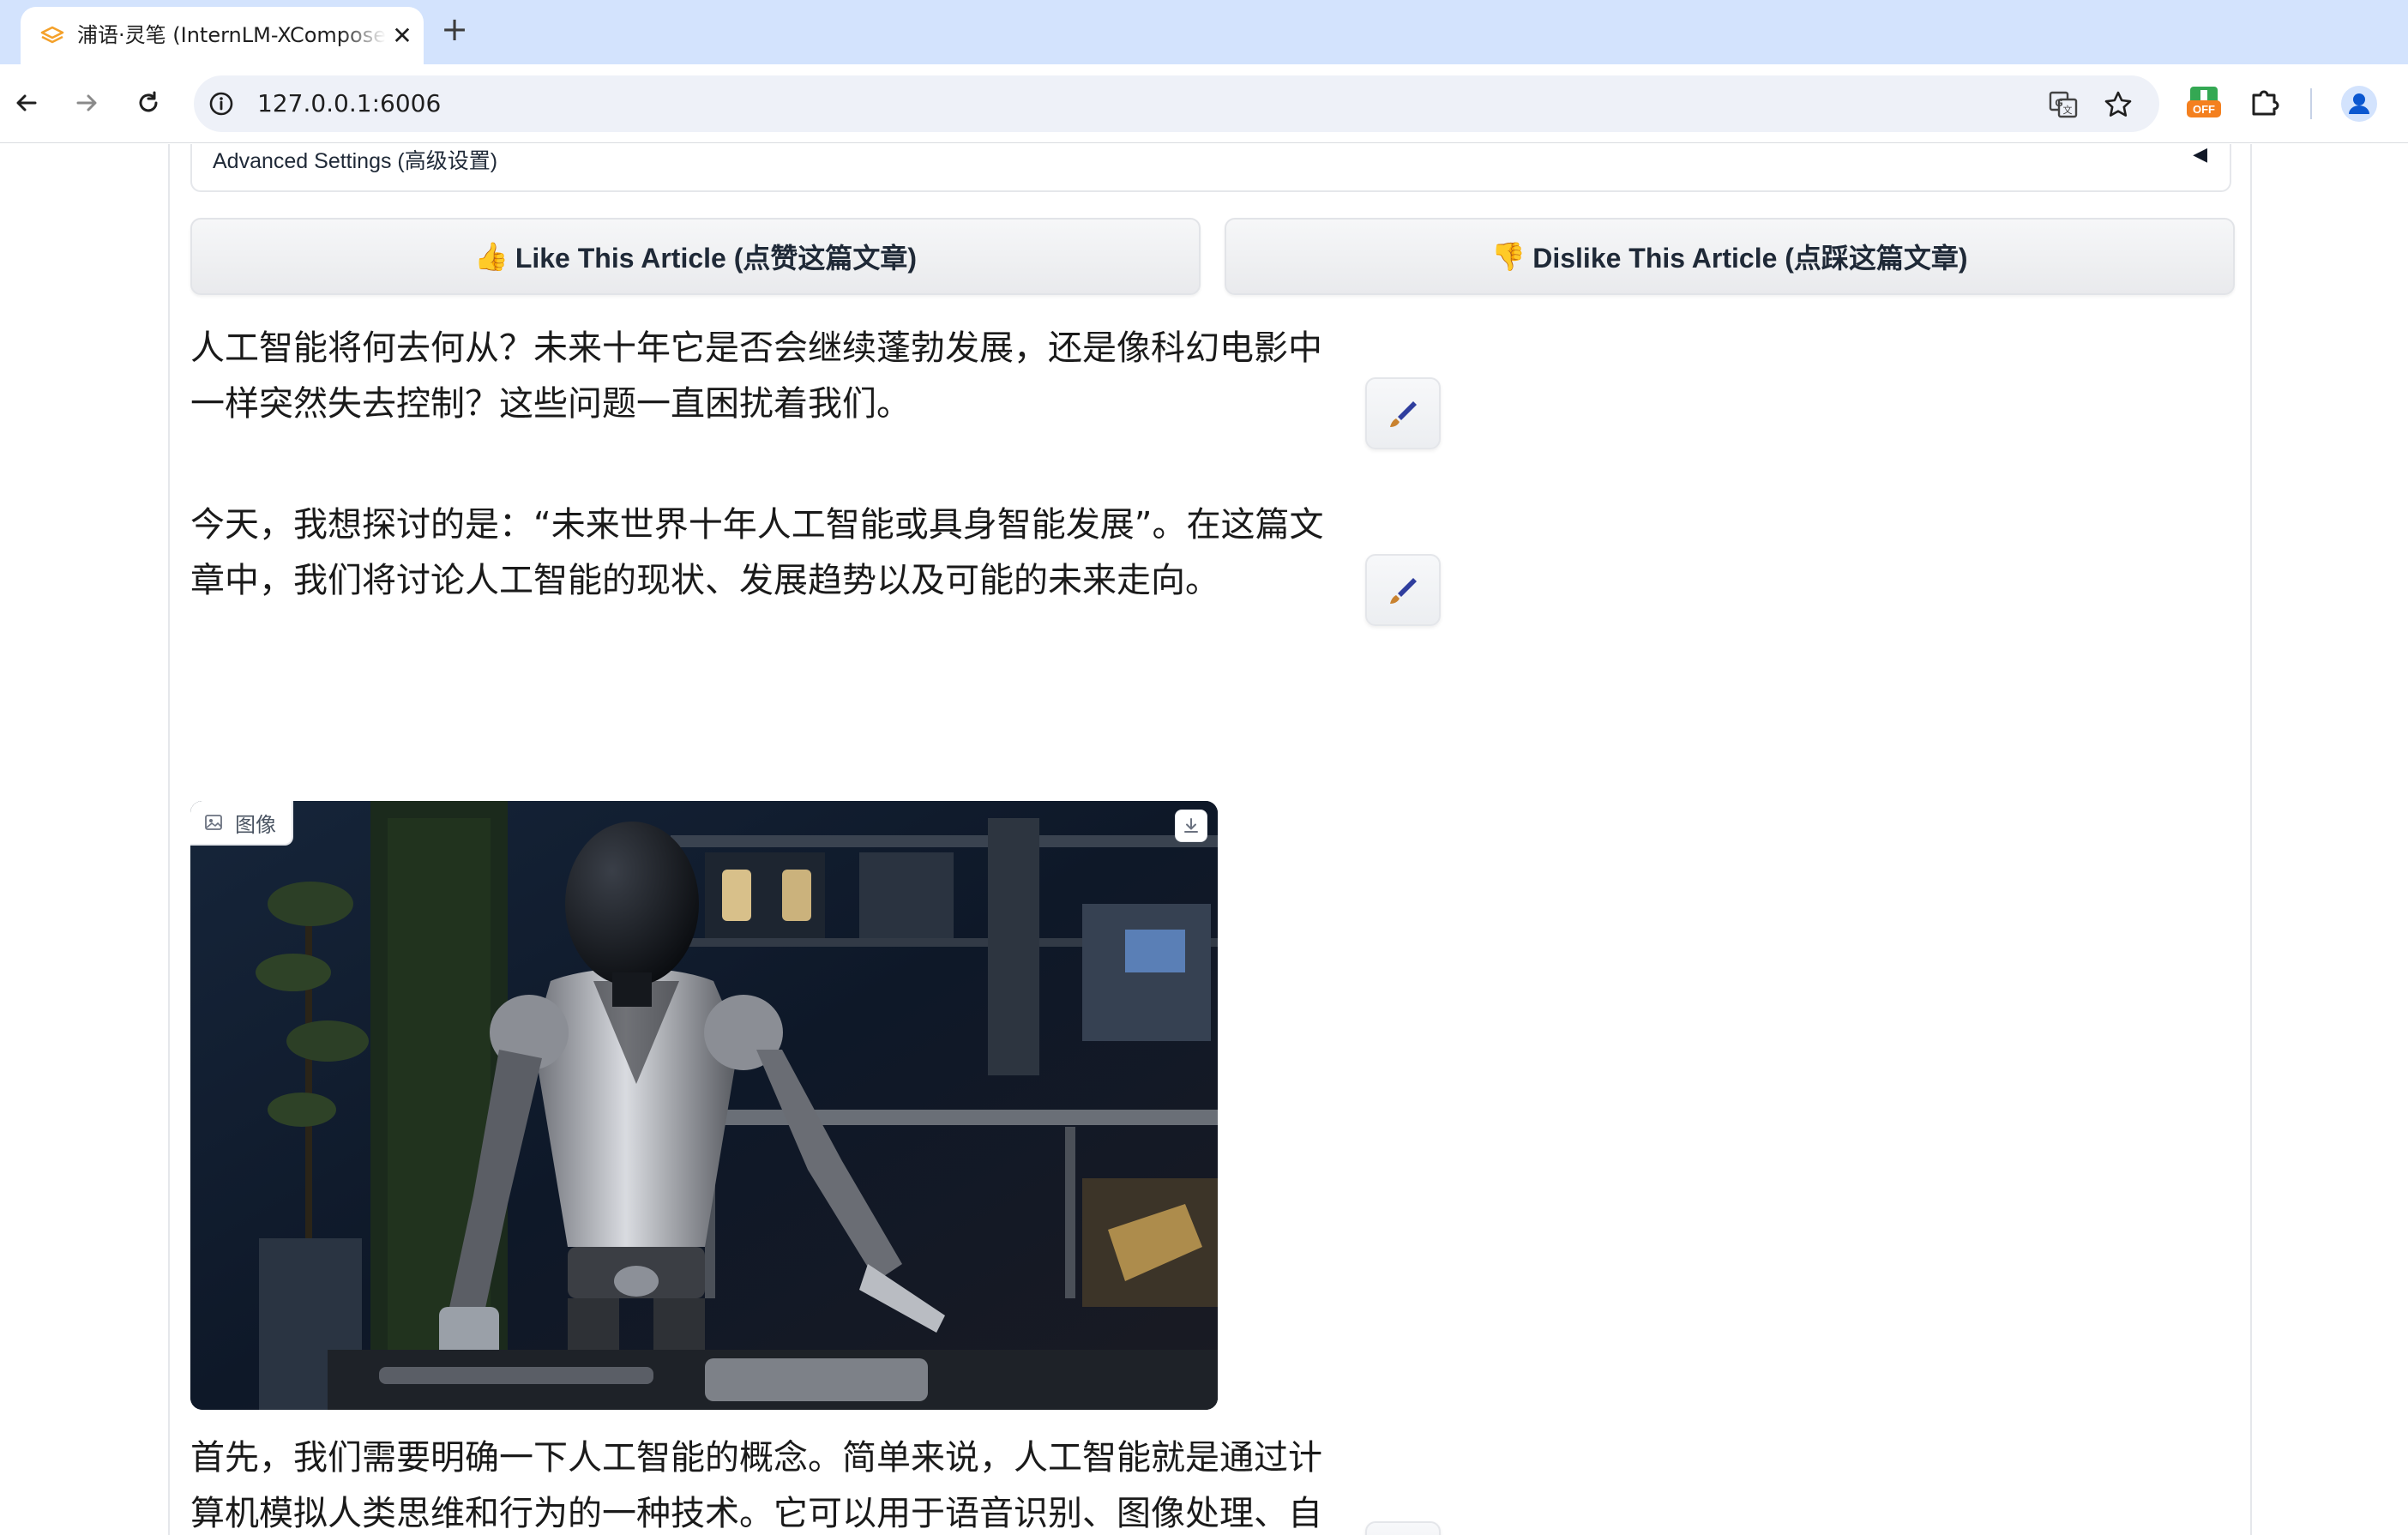  What do you see at coordinates (52, 35) in the screenshot?
I see `app-logo-icon` at bounding box center [52, 35].